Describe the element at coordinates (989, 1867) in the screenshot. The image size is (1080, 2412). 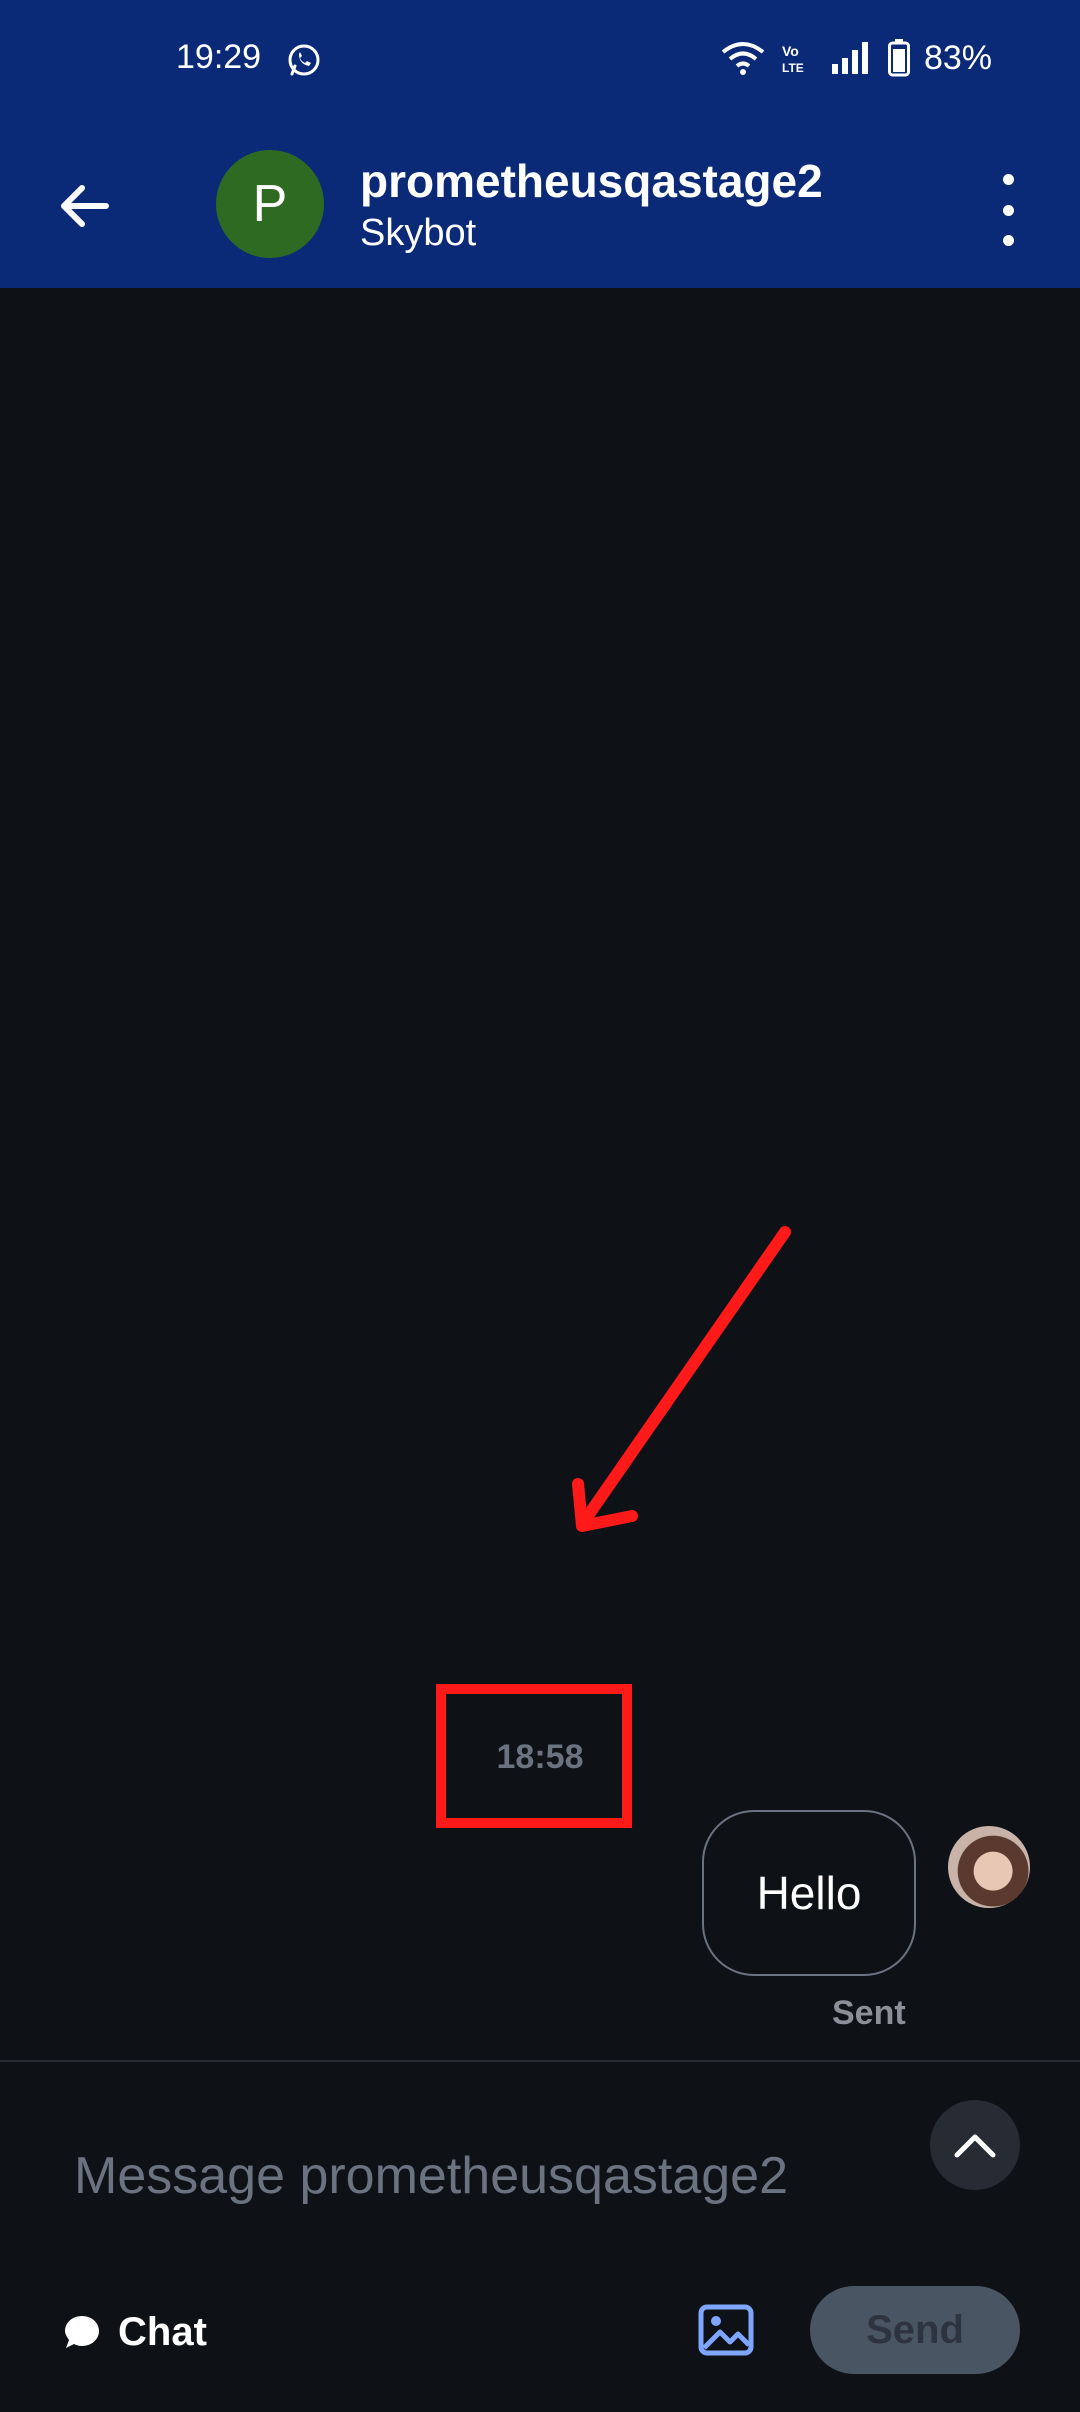
I see `user-avatar` at that location.